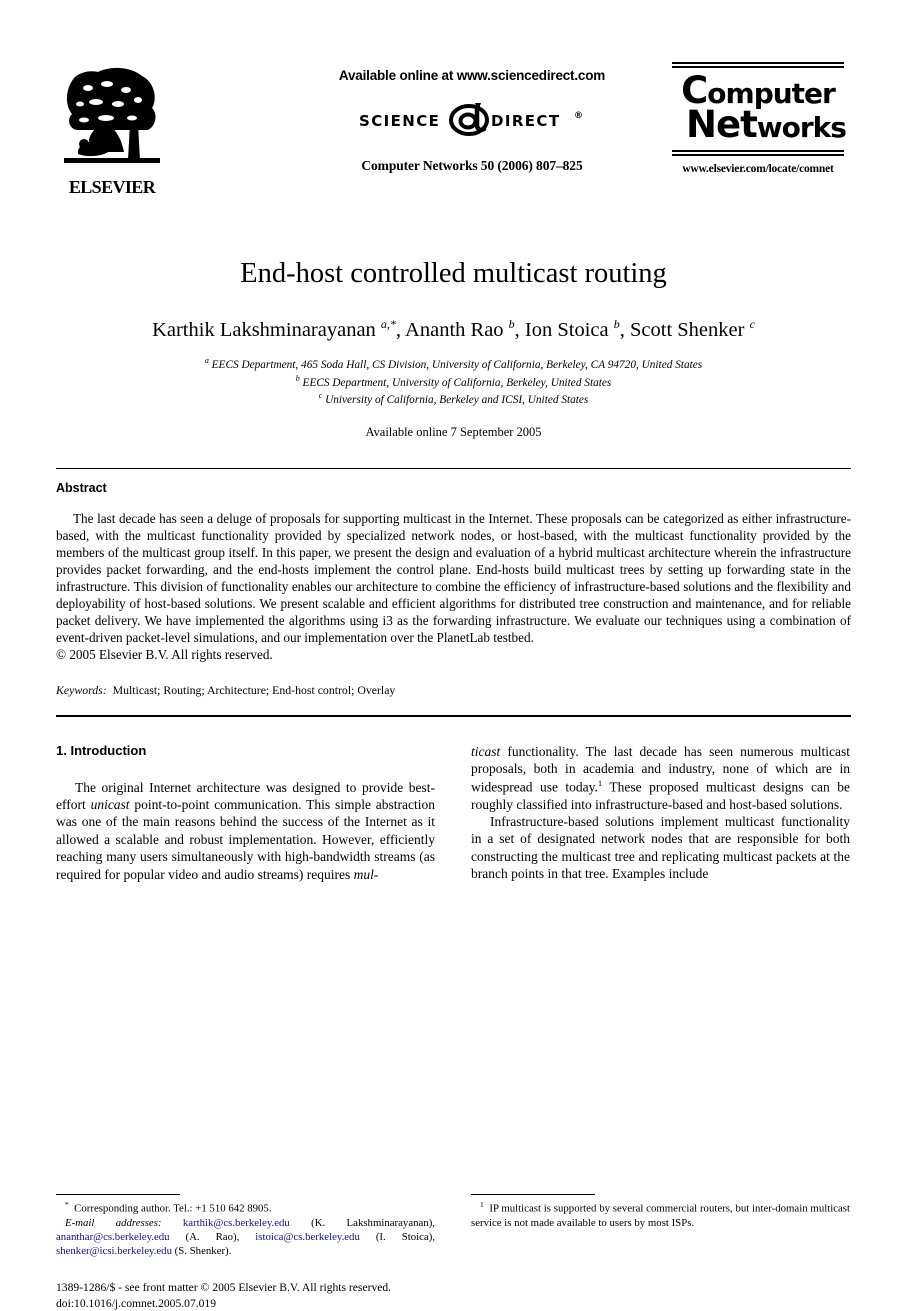  What do you see at coordinates (758, 169) in the screenshot?
I see `journal-url: www.elsevier.com/locate/comnet` at bounding box center [758, 169].